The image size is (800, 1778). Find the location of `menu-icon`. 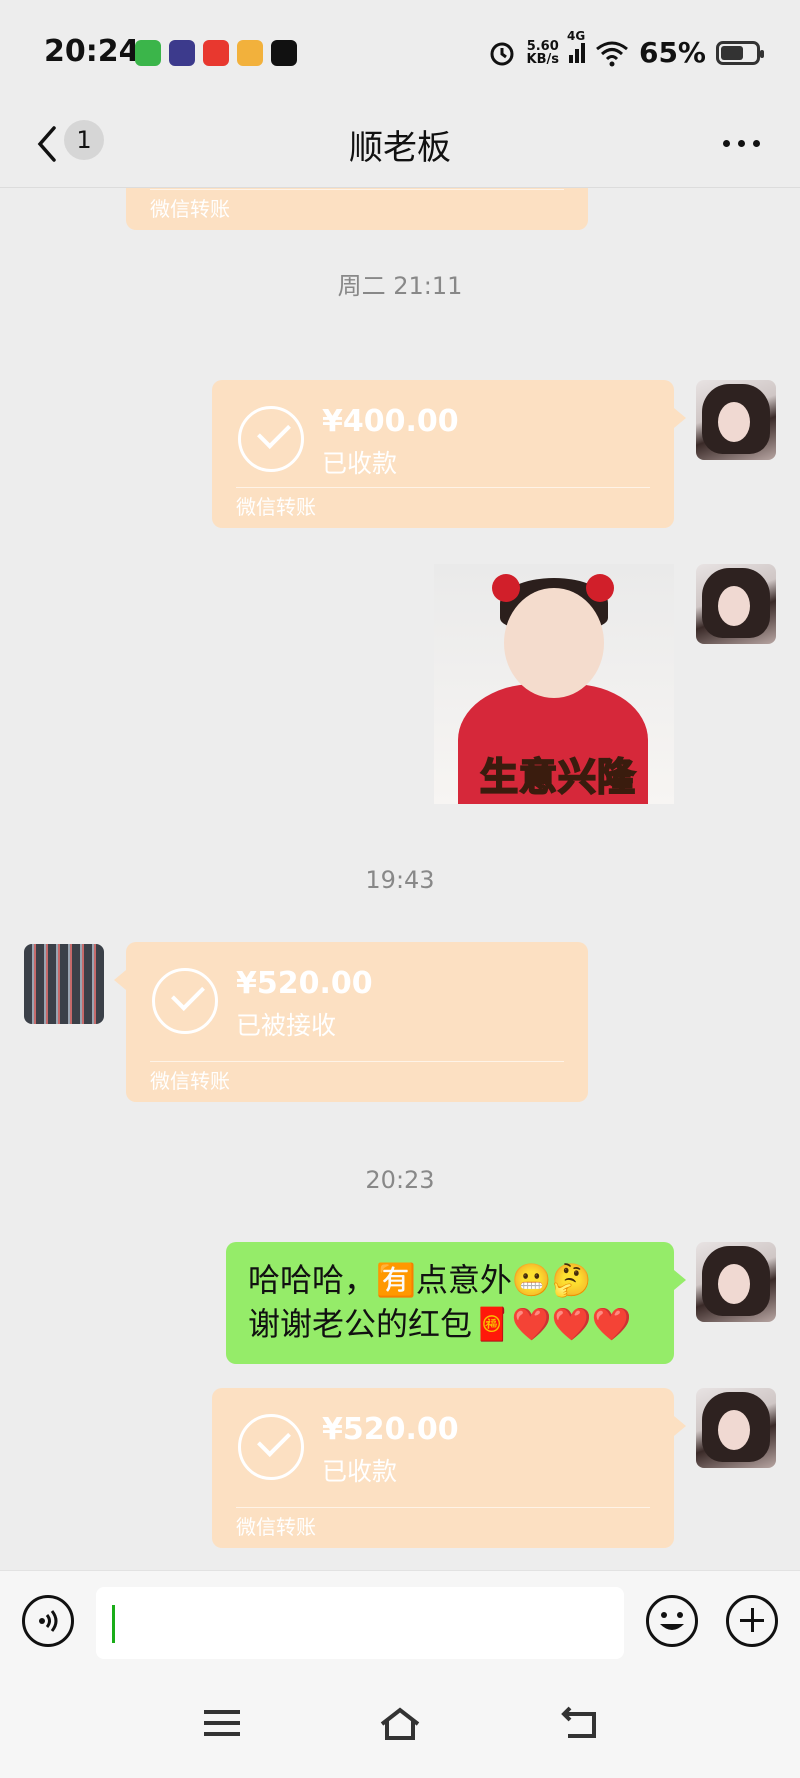

menu-icon is located at coordinates (222, 1723).